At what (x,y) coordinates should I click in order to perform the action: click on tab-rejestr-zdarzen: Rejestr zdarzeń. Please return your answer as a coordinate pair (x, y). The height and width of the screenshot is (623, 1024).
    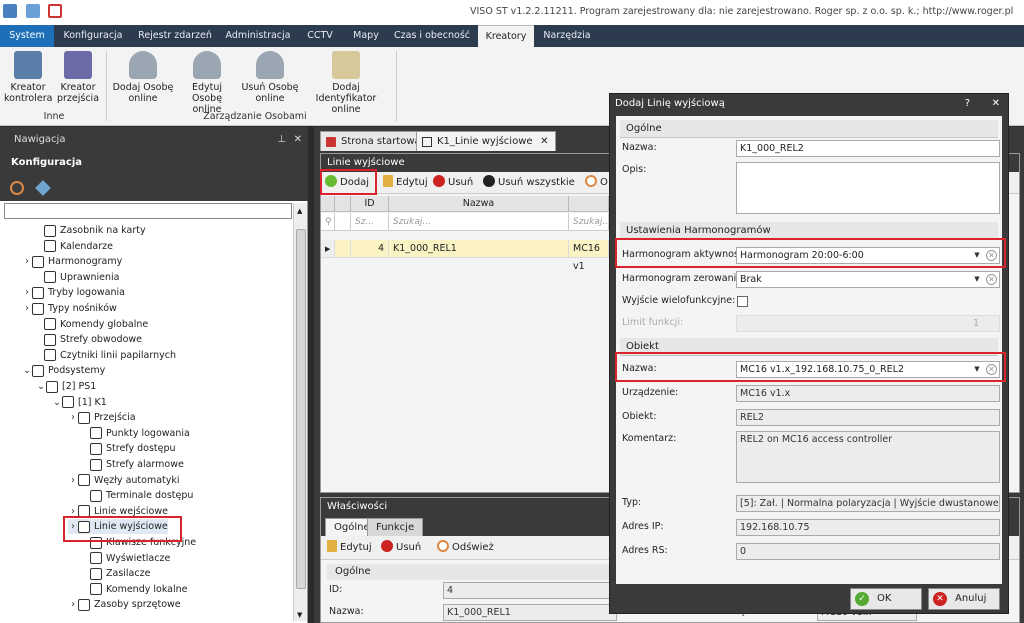
    Looking at the image, I should click on (175, 36).